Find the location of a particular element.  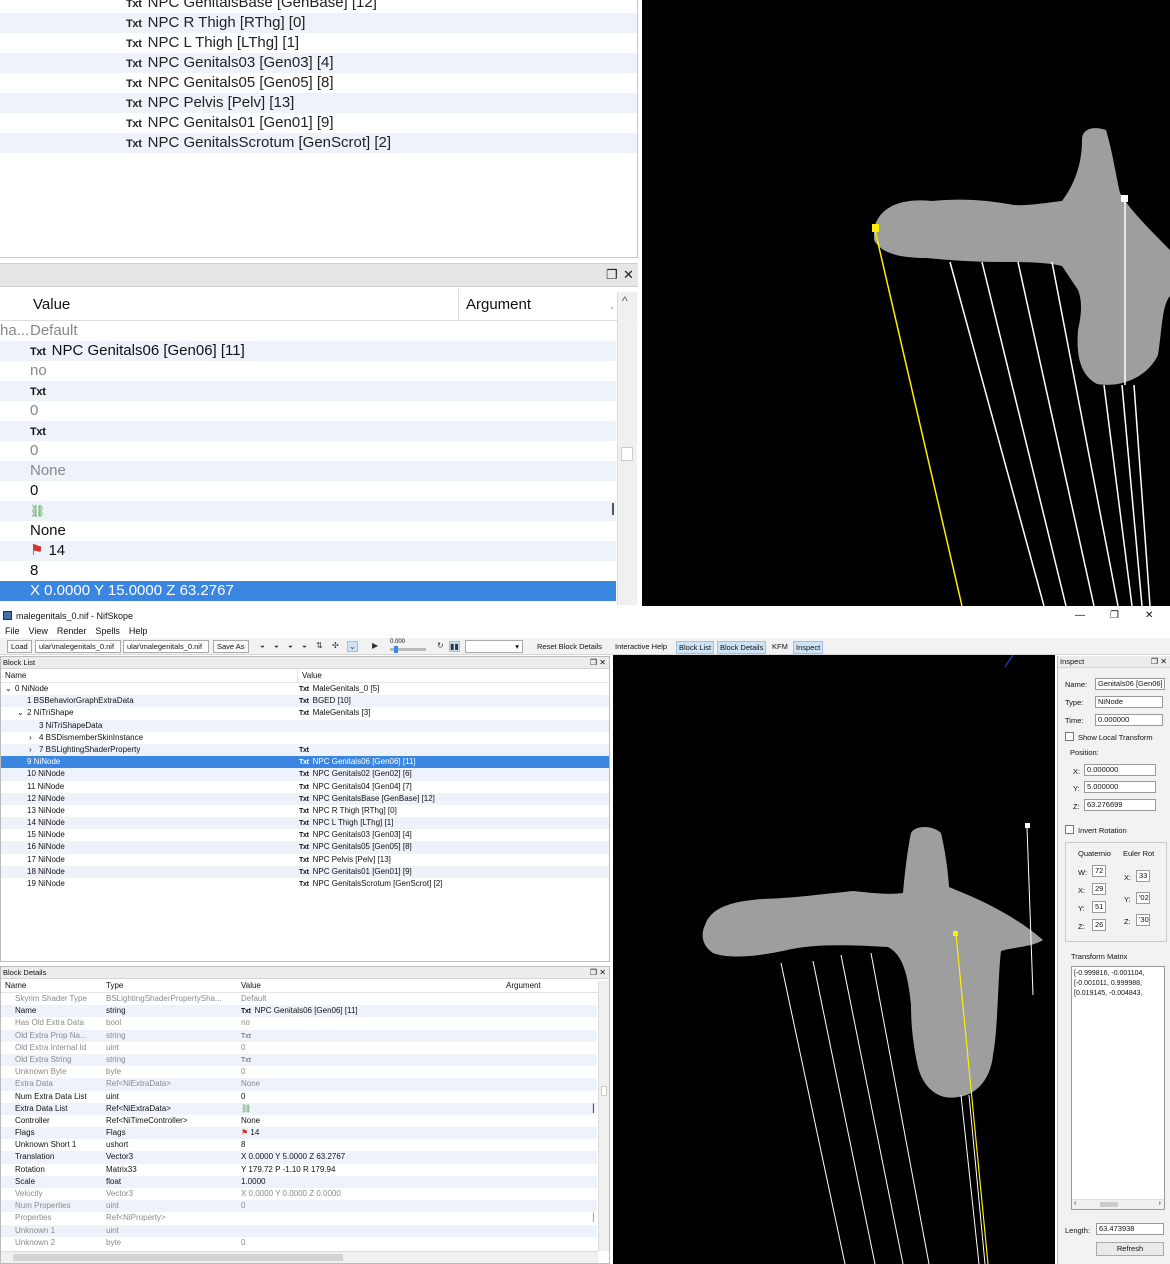

quaternion-tab: Quaternio is located at coordinates (1094, 853).